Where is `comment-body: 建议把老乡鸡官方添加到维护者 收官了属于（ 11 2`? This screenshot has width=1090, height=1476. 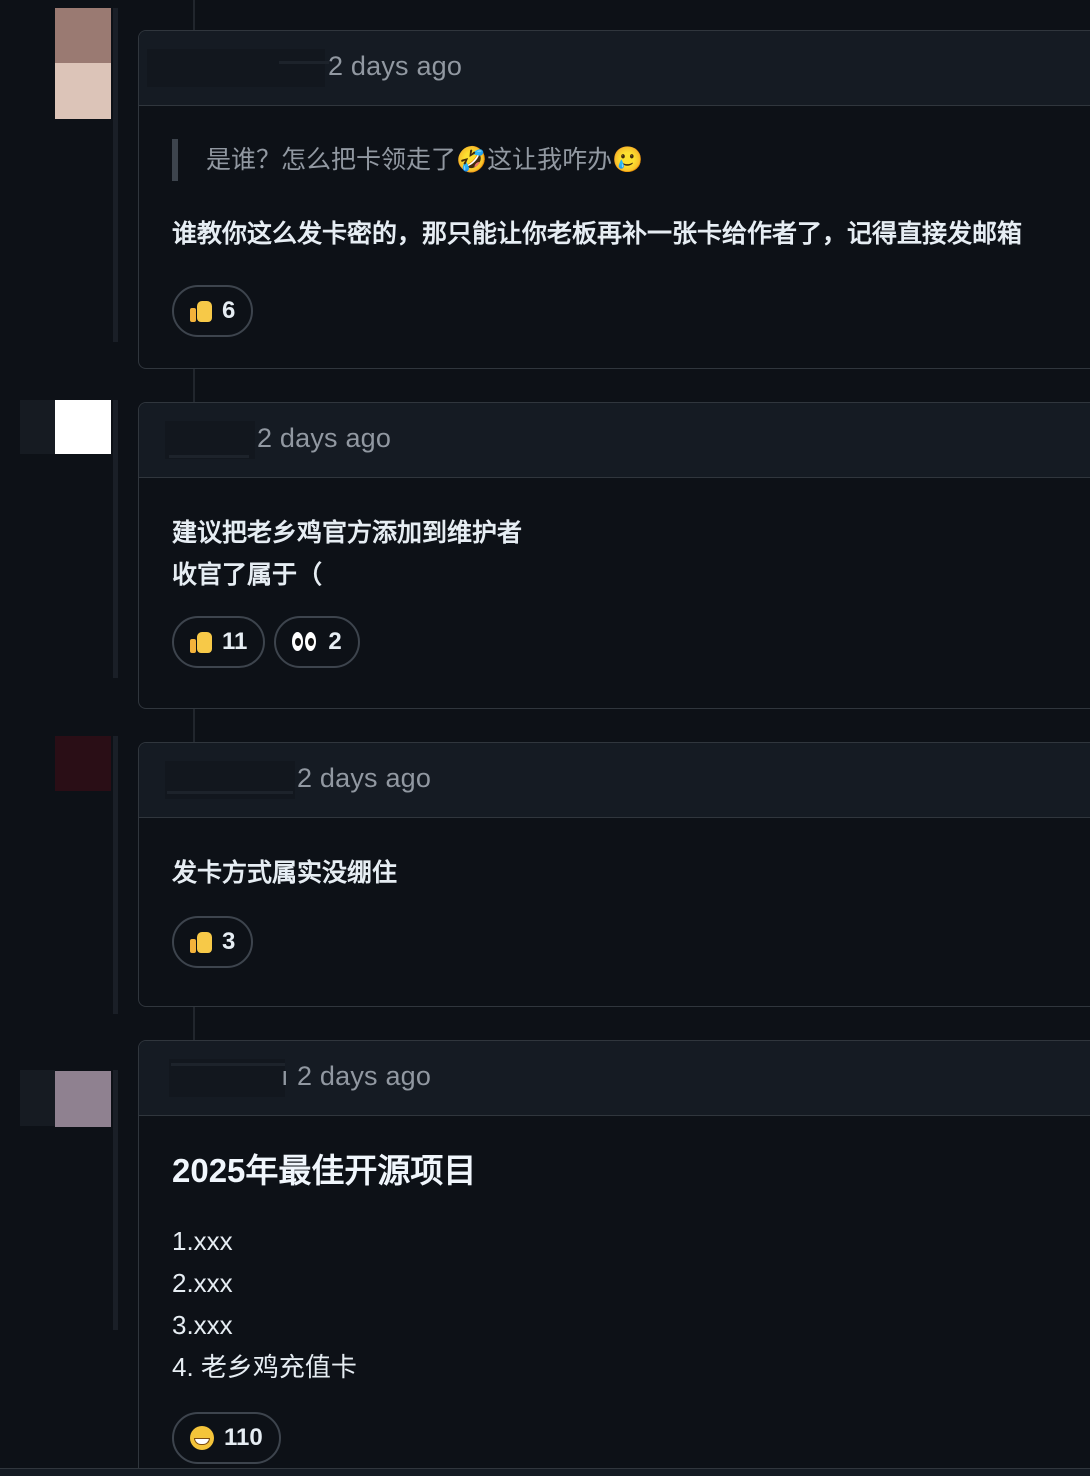 comment-body: 建议把老乡鸡官方添加到维护者 收官了属于（ 11 2 is located at coordinates (614, 573).